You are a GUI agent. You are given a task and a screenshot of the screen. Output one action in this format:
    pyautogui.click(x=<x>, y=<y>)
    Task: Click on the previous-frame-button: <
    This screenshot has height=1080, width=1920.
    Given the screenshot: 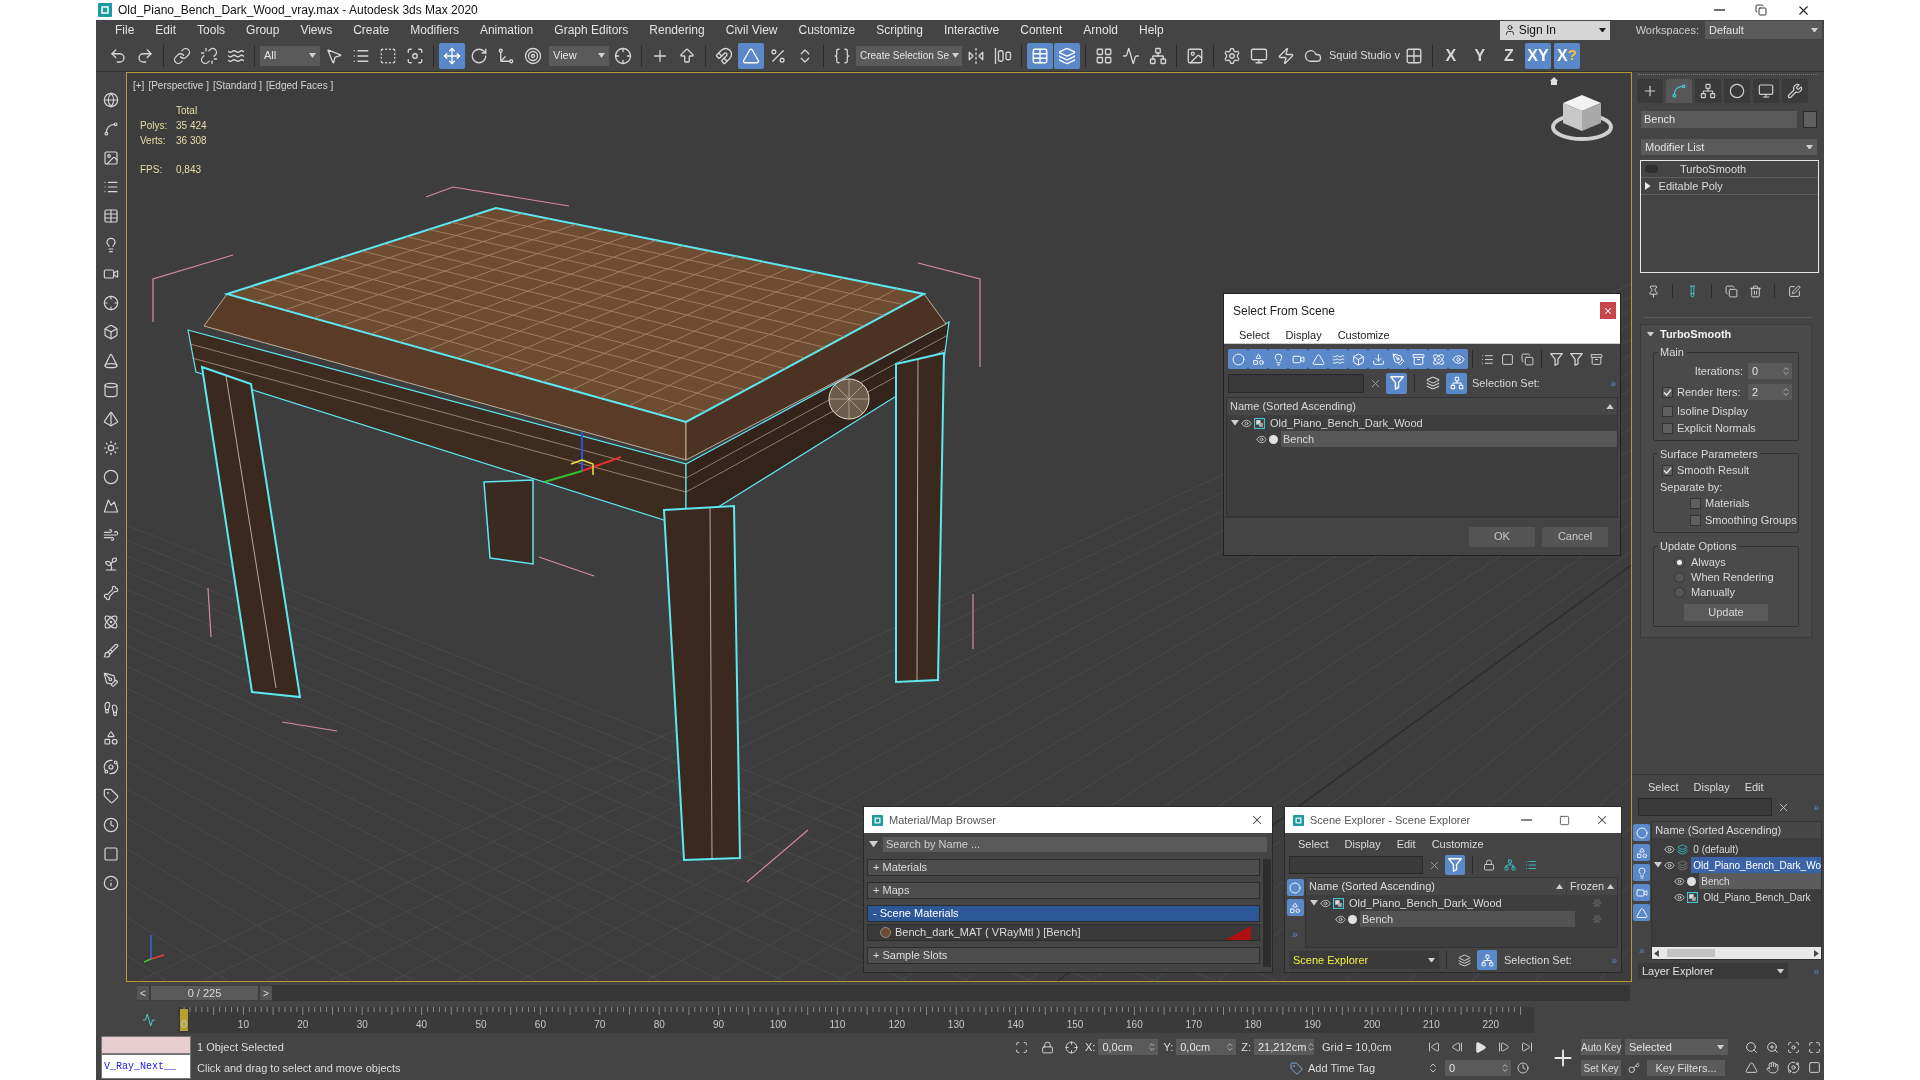 What is the action you would take?
    pyautogui.click(x=143, y=993)
    